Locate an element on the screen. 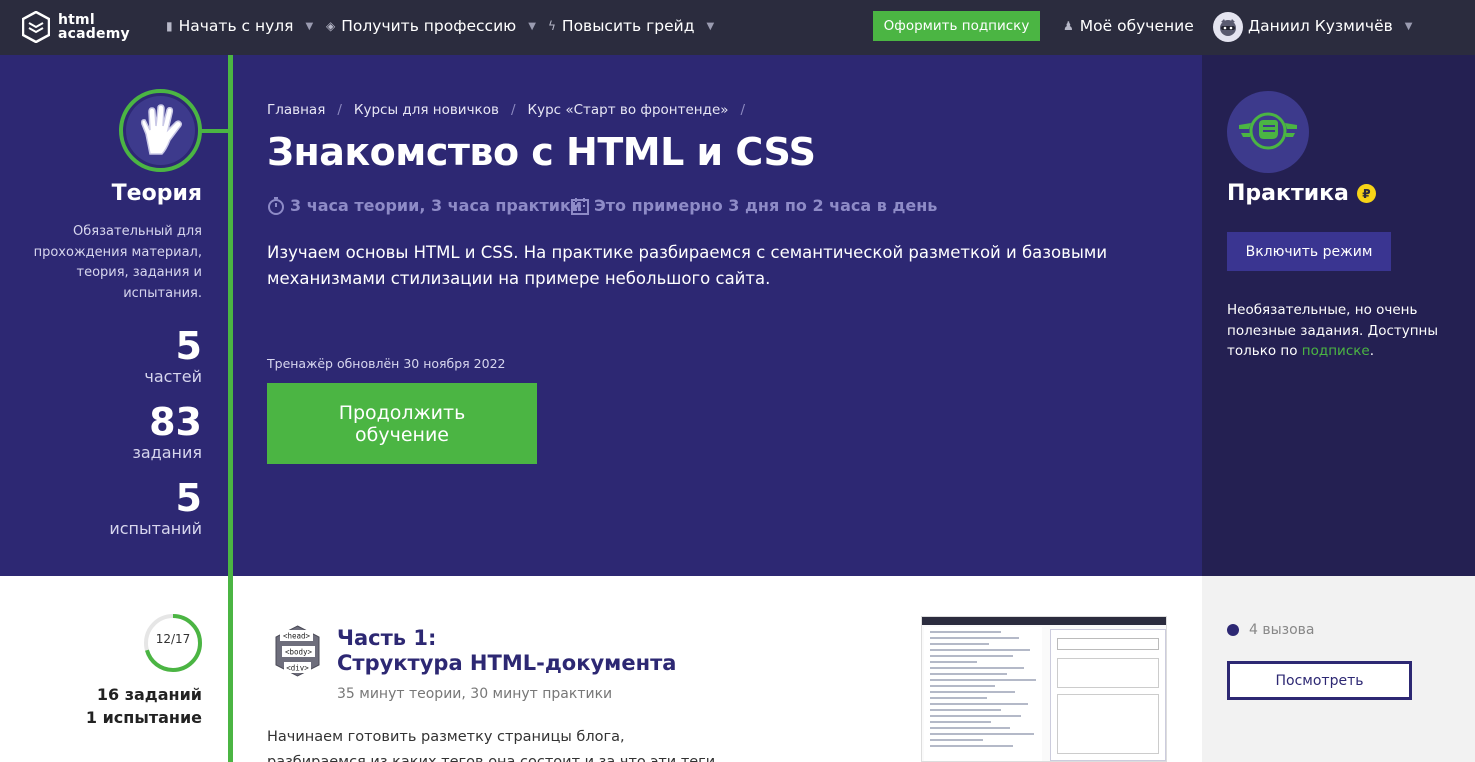 Image resolution: width=1475 pixels, height=762 pixels. html-tags-icon: <head> <body> <div> is located at coordinates (297, 651).